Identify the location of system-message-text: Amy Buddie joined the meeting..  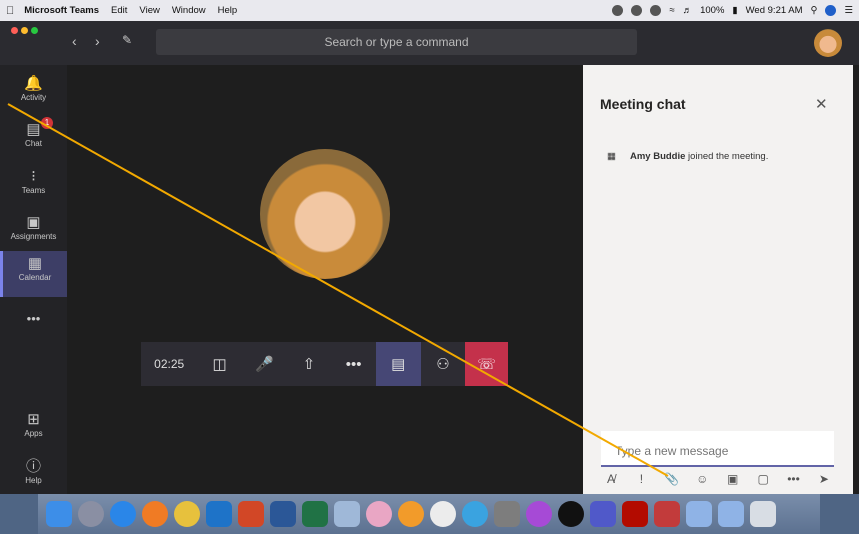
(699, 156).